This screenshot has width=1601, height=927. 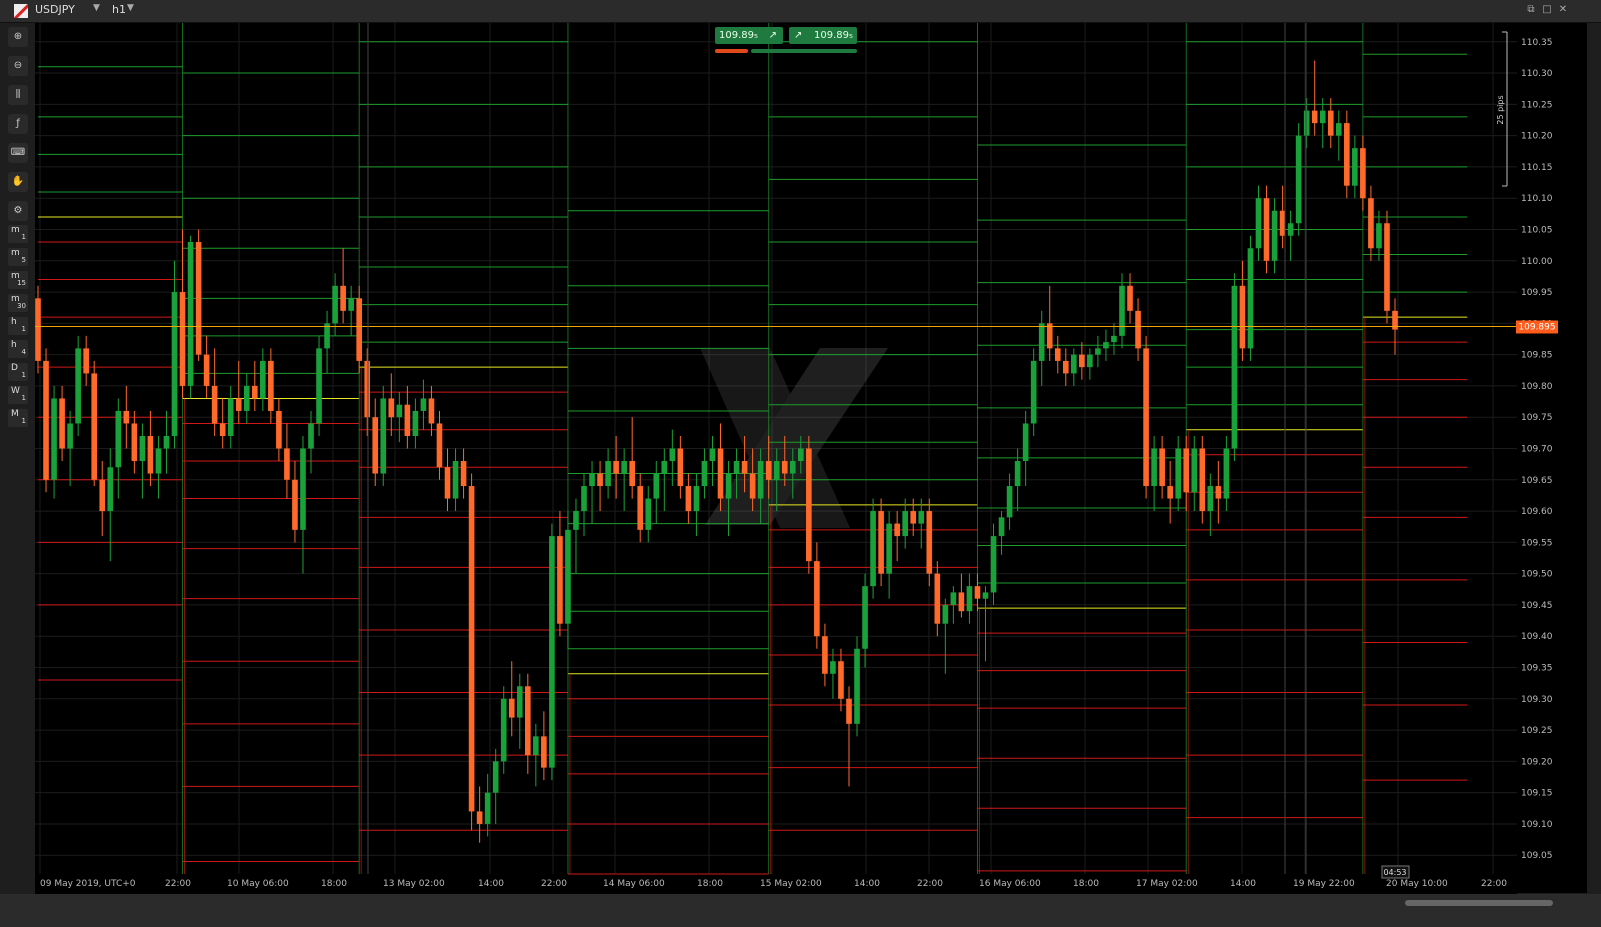 What do you see at coordinates (1394, 872) in the screenshot?
I see `svg-text: 04:53` at bounding box center [1394, 872].